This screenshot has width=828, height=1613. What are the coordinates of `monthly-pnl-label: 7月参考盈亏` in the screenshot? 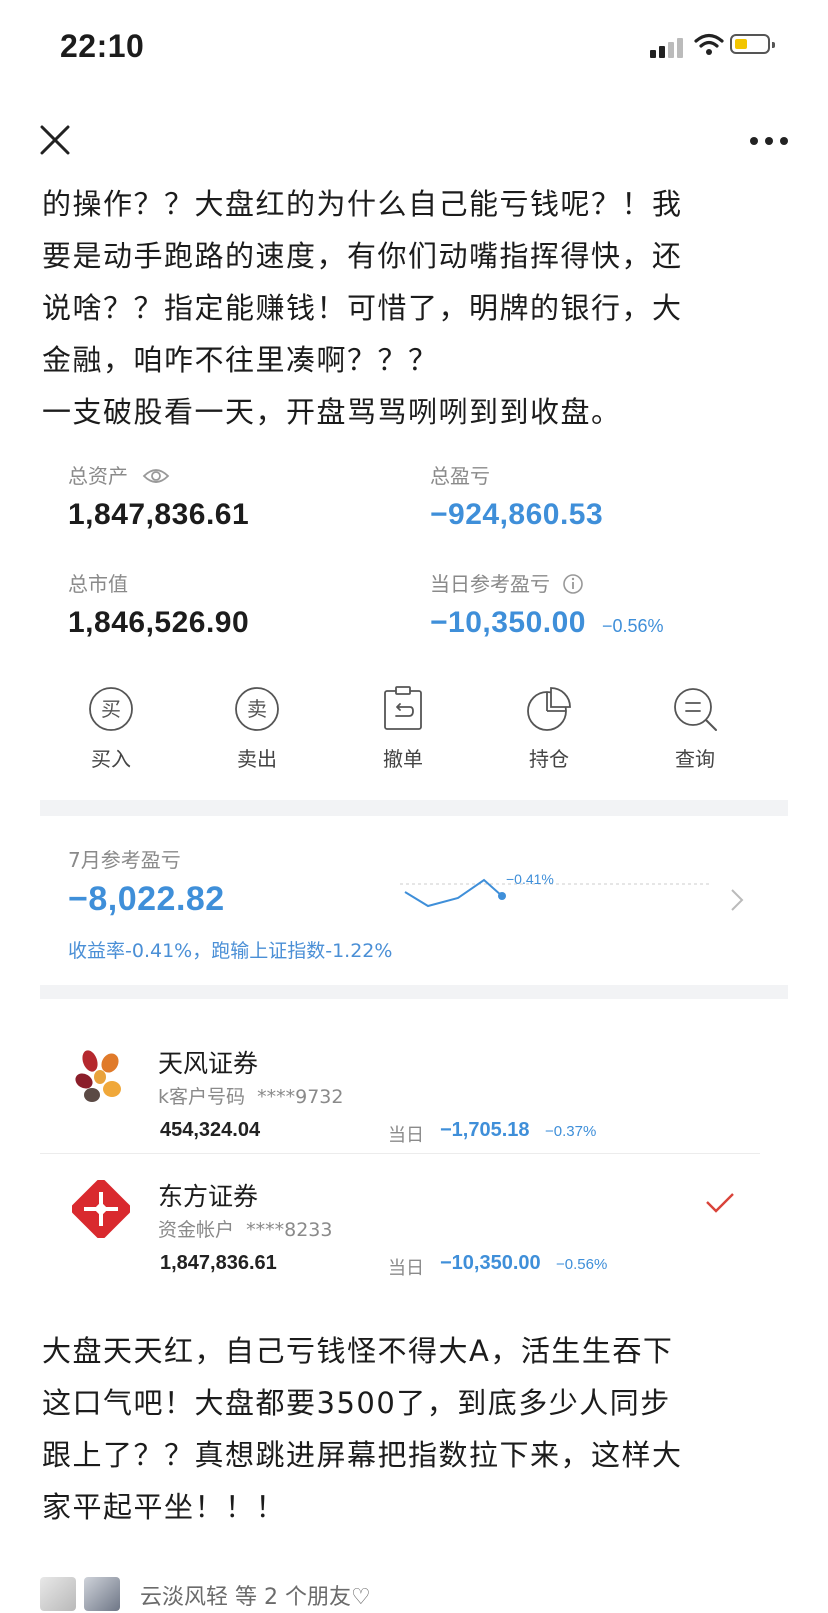 It's located at (124, 860).